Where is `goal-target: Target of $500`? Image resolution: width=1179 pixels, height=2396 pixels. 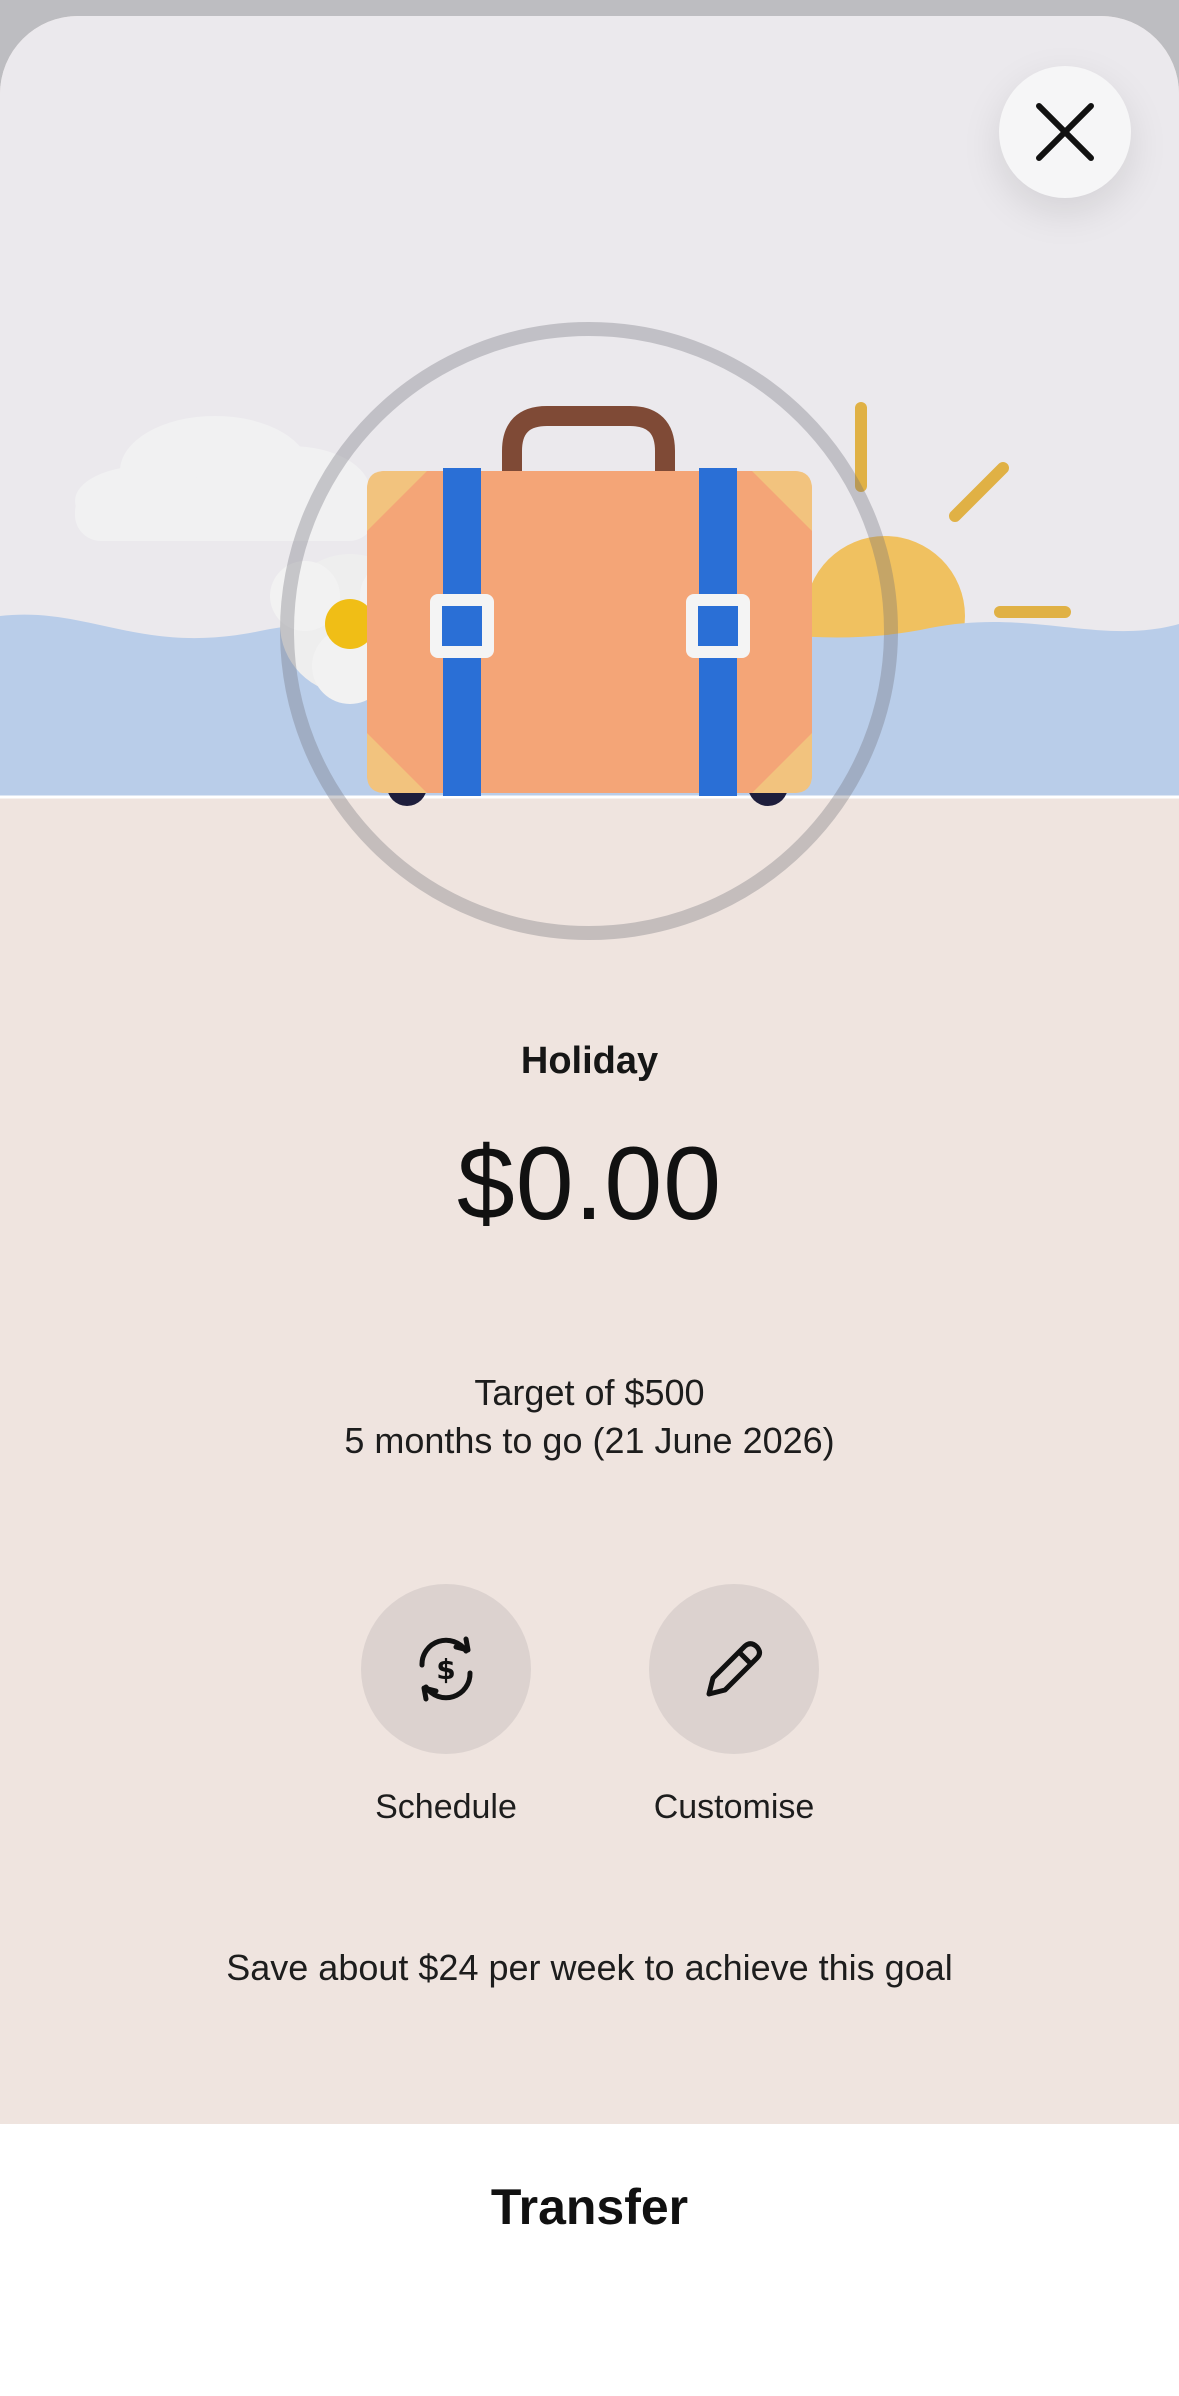
goal-target: Target of $500 is located at coordinates (589, 1392).